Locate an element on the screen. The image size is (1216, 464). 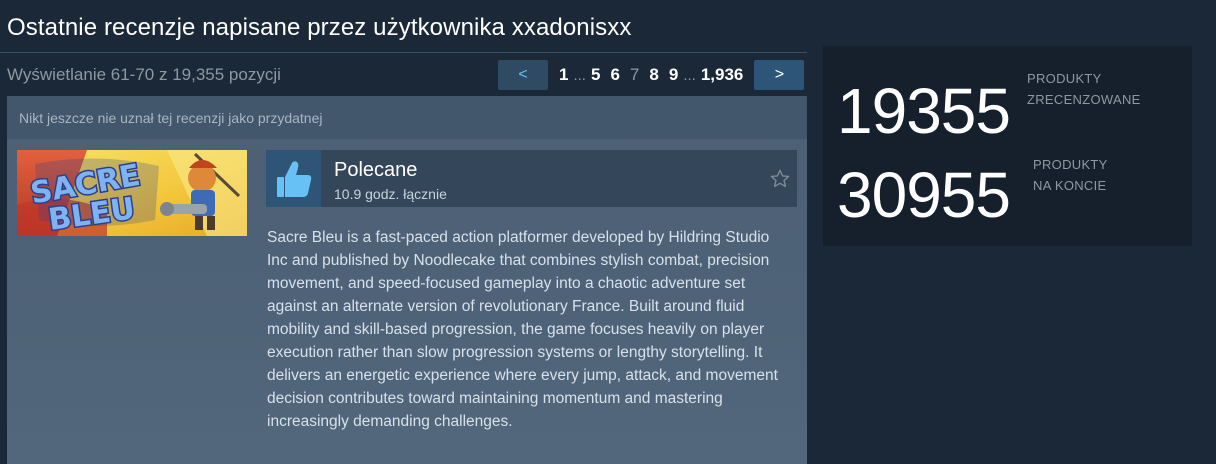
page-link-9: 9 is located at coordinates (673, 75).